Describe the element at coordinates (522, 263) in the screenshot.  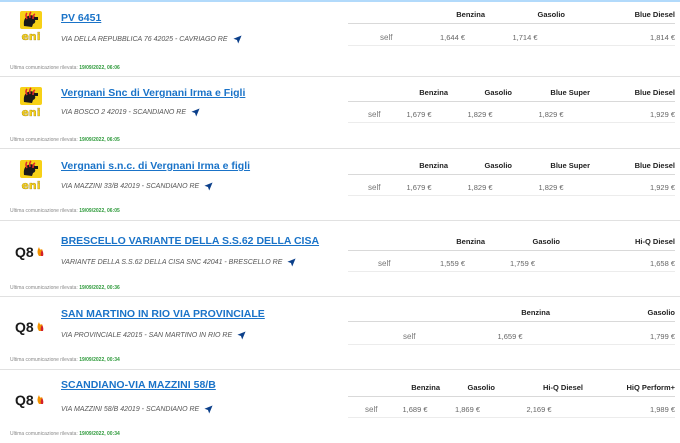
I see `fuel-price: 1,759 €` at that location.